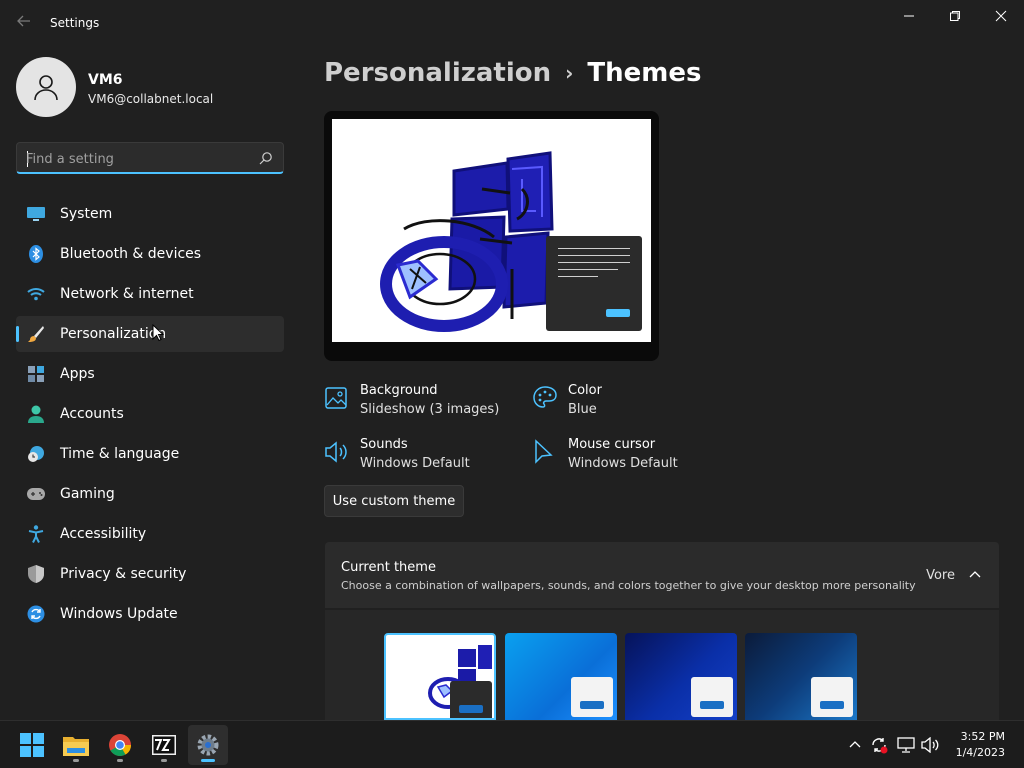 The height and width of the screenshot is (768, 1024). What do you see at coordinates (24, 24) in the screenshot?
I see `back-button` at bounding box center [24, 24].